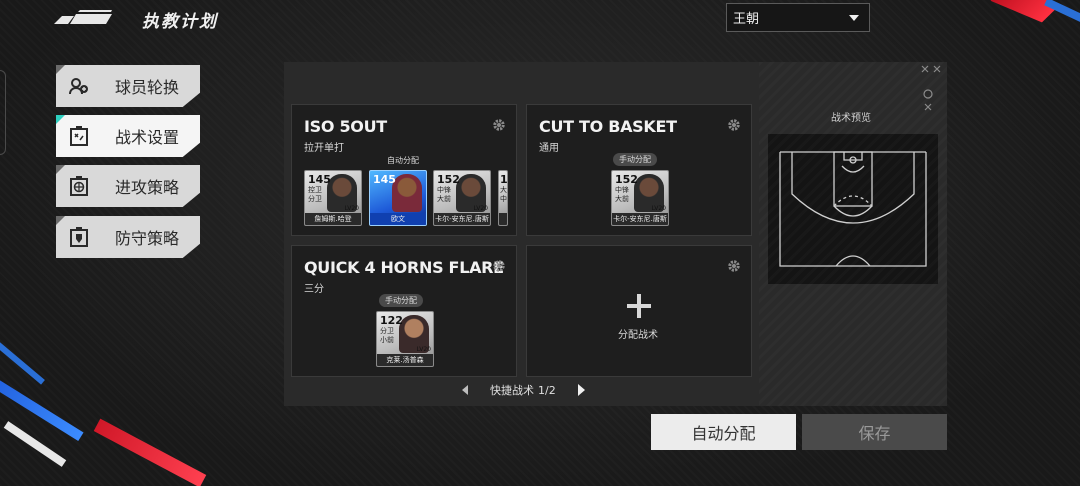 The height and width of the screenshot is (486, 1080). What do you see at coordinates (333, 198) in the screenshot?
I see `player-card: 145 控卫 分卫 LV20 詹姆斯.哈登` at bounding box center [333, 198].